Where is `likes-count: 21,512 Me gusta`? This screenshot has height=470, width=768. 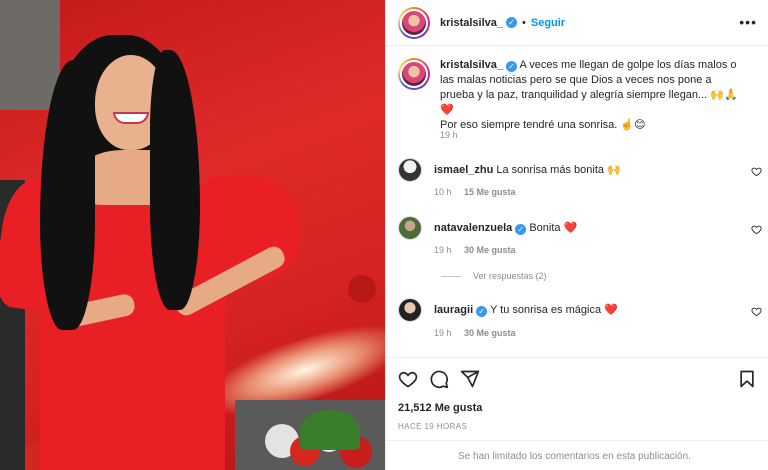 likes-count: 21,512 Me gusta is located at coordinates (440, 408).